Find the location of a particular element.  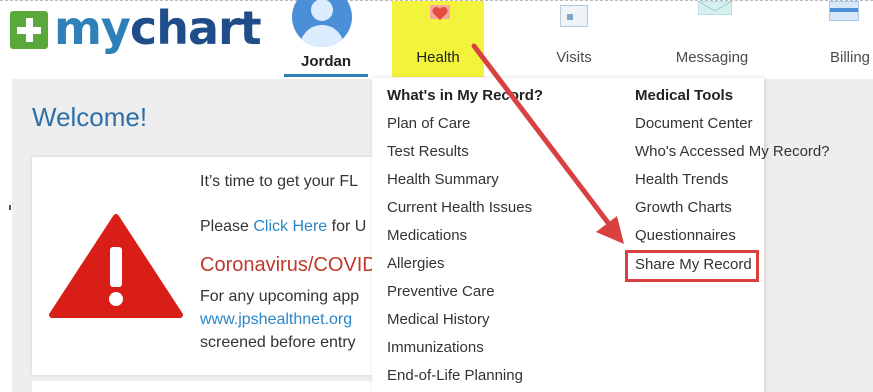

jps-website-link: www.jpshealthnet.org is located at coordinates (276, 320).